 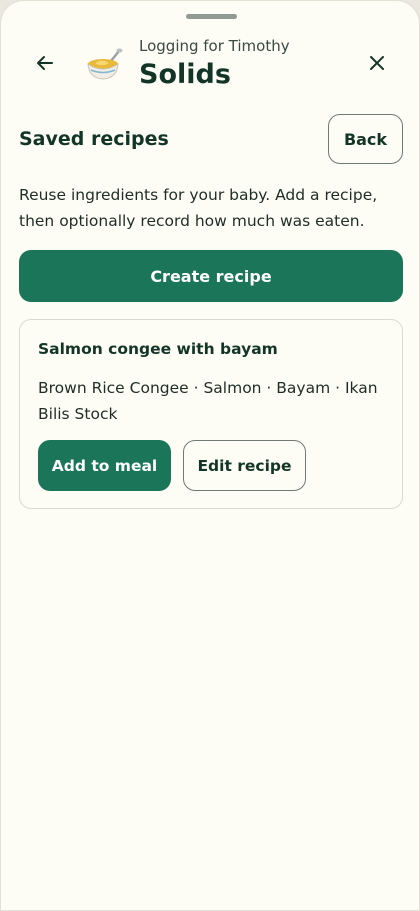 I want to click on recipe-name: Salmon congee with bayam, so click(x=158, y=349).